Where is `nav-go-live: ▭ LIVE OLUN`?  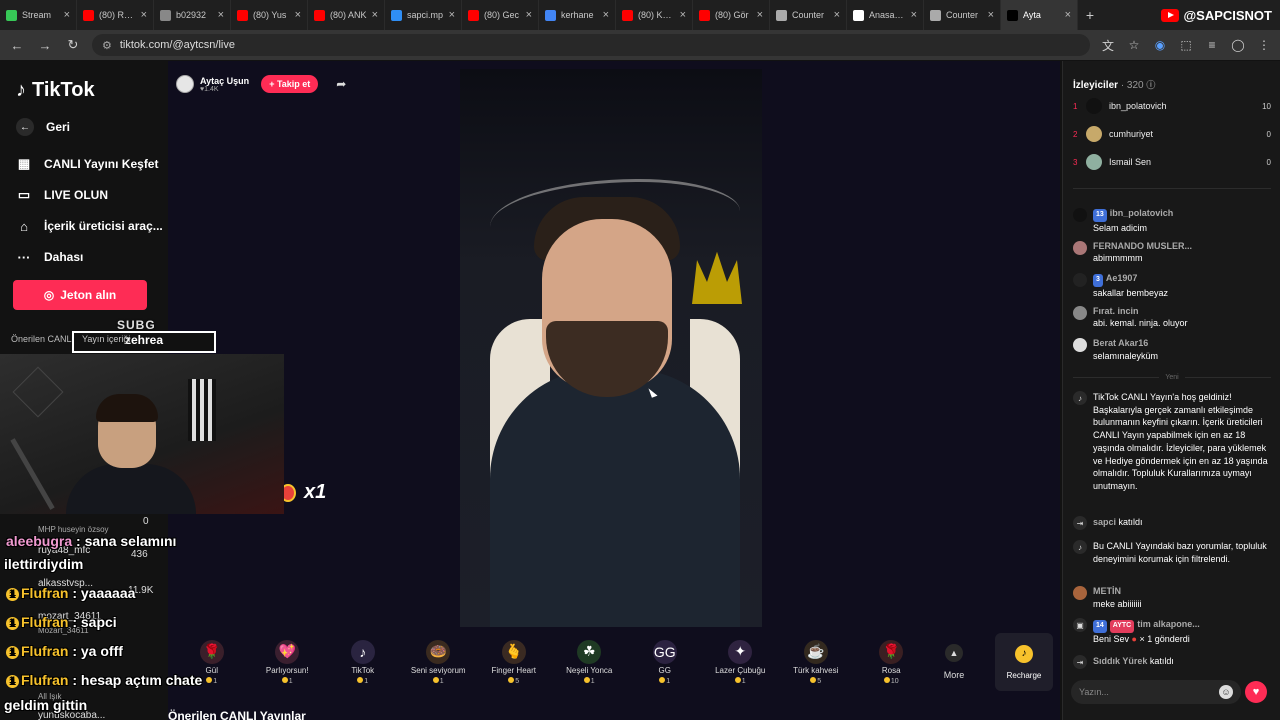
nav-go-live: ▭ LIVE OLUN is located at coordinates (62, 195).